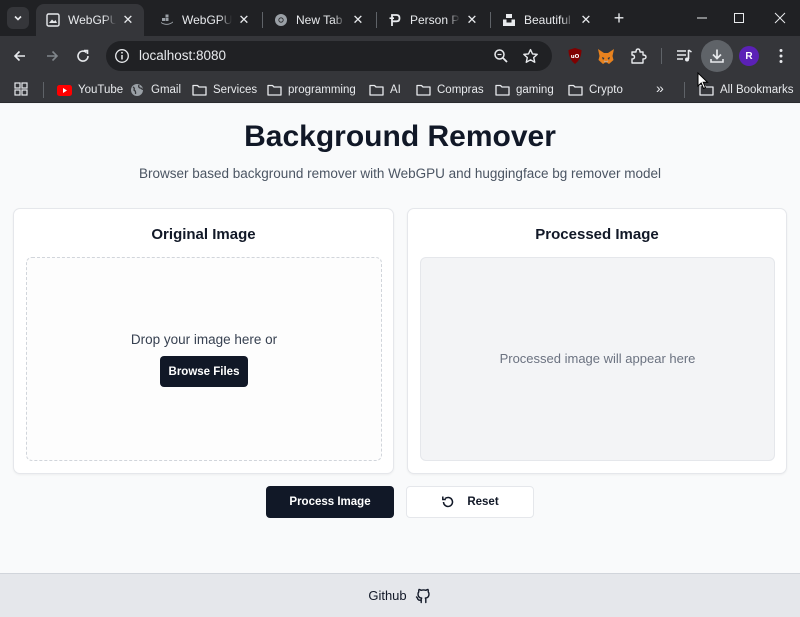 The image size is (800, 617). What do you see at coordinates (606, 90) in the screenshot?
I see `bookmark-label: Crypto` at bounding box center [606, 90].